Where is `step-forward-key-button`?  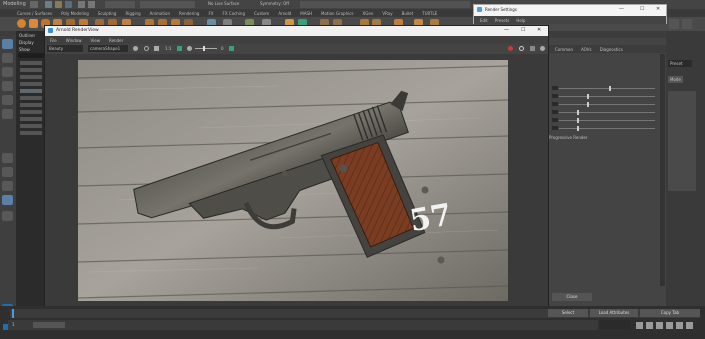
step-forward-key-button is located at coordinates (679, 325).